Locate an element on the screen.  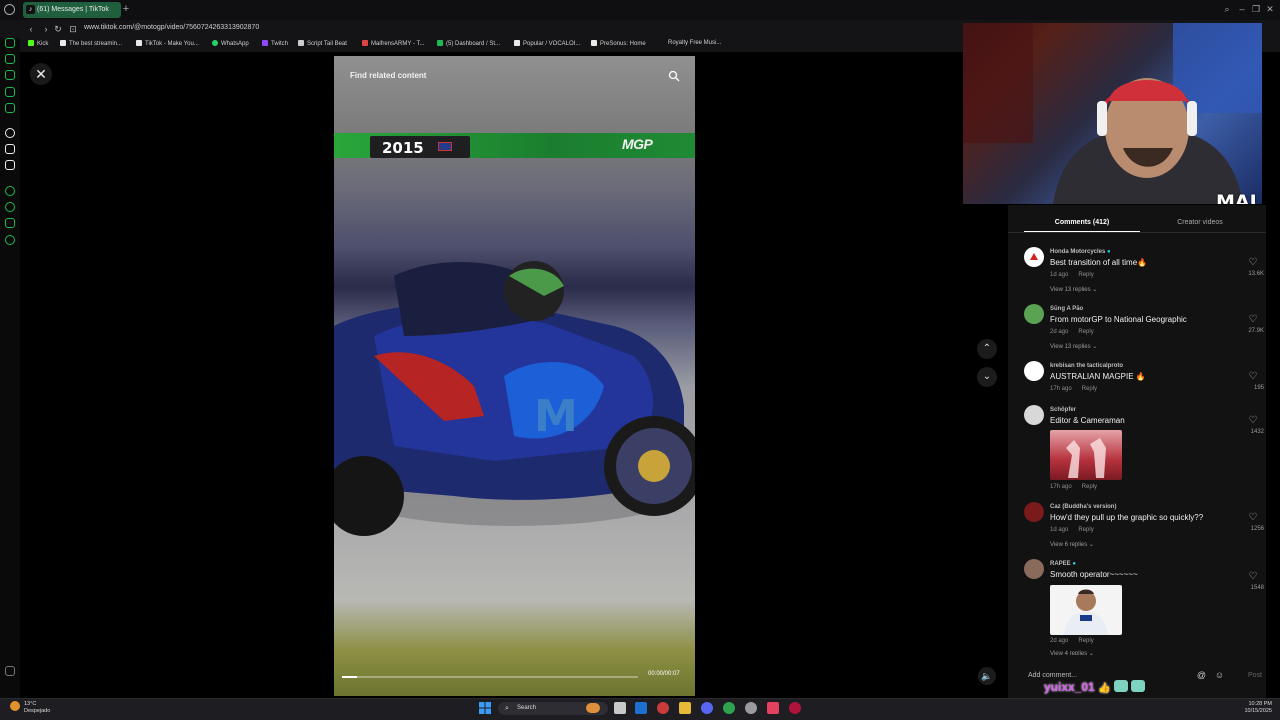
maximize-icon: ❐ is located at coordinates (1256, 9).